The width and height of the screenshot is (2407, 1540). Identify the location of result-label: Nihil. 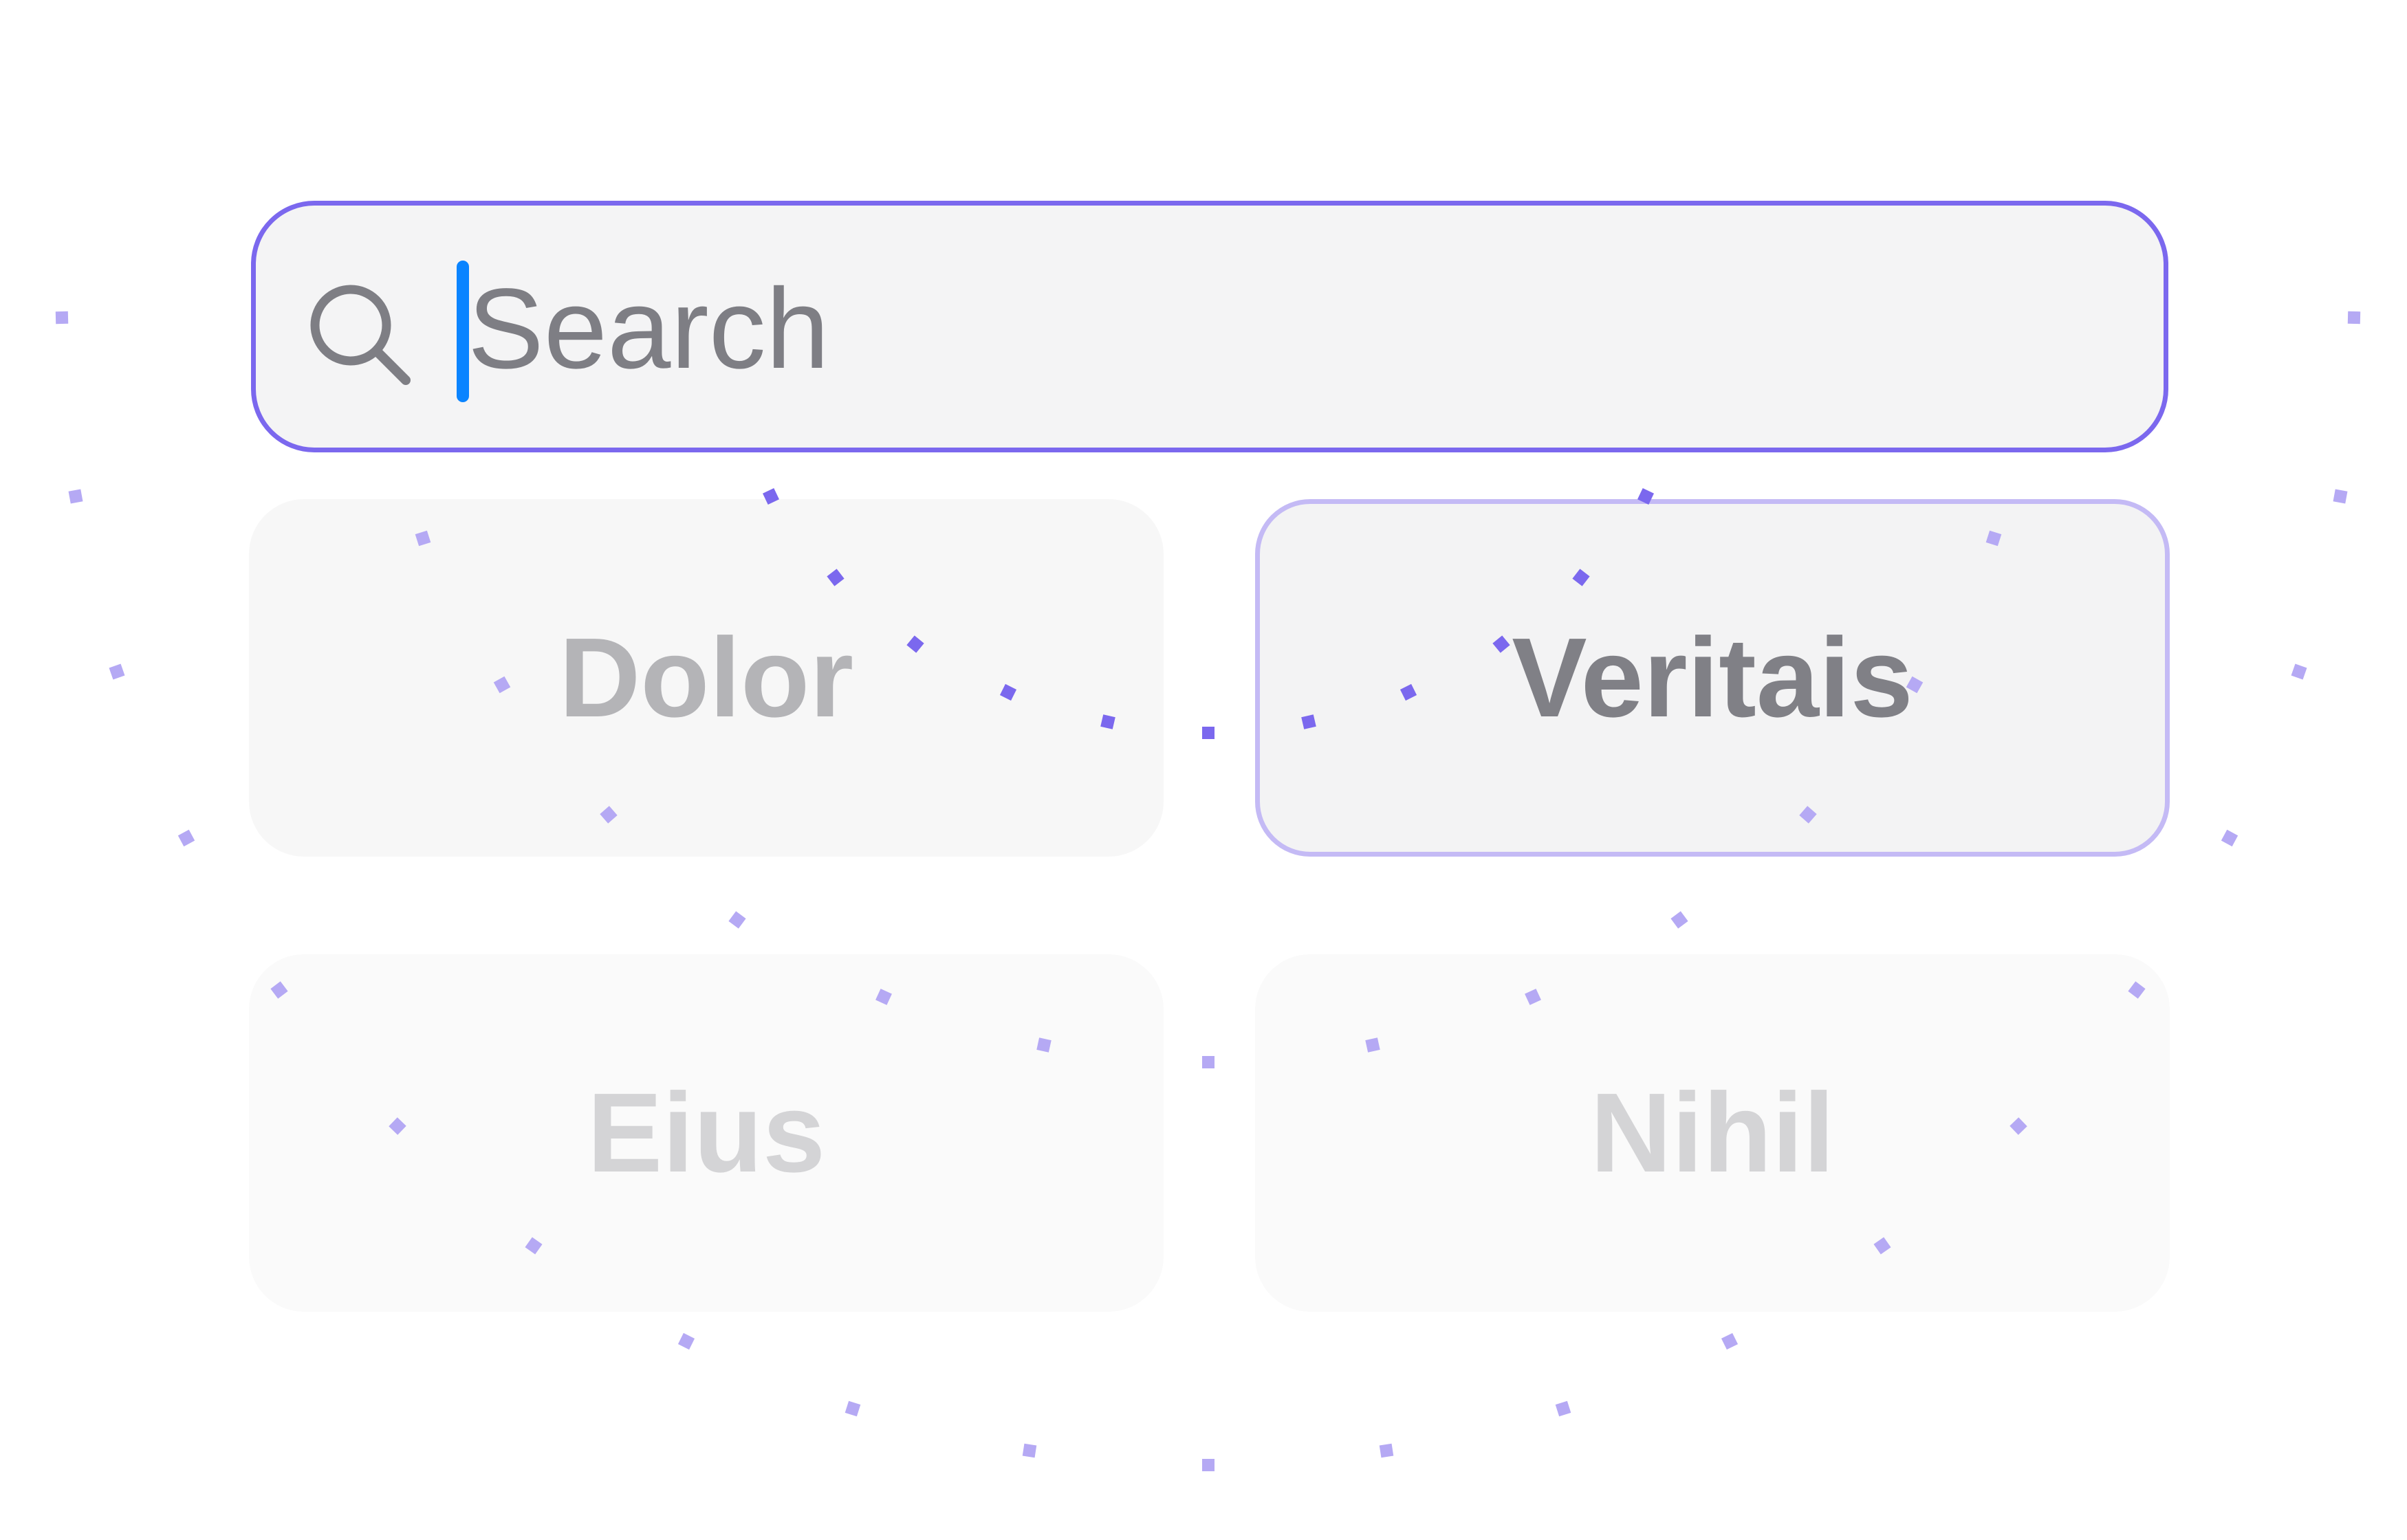
(1712, 1133).